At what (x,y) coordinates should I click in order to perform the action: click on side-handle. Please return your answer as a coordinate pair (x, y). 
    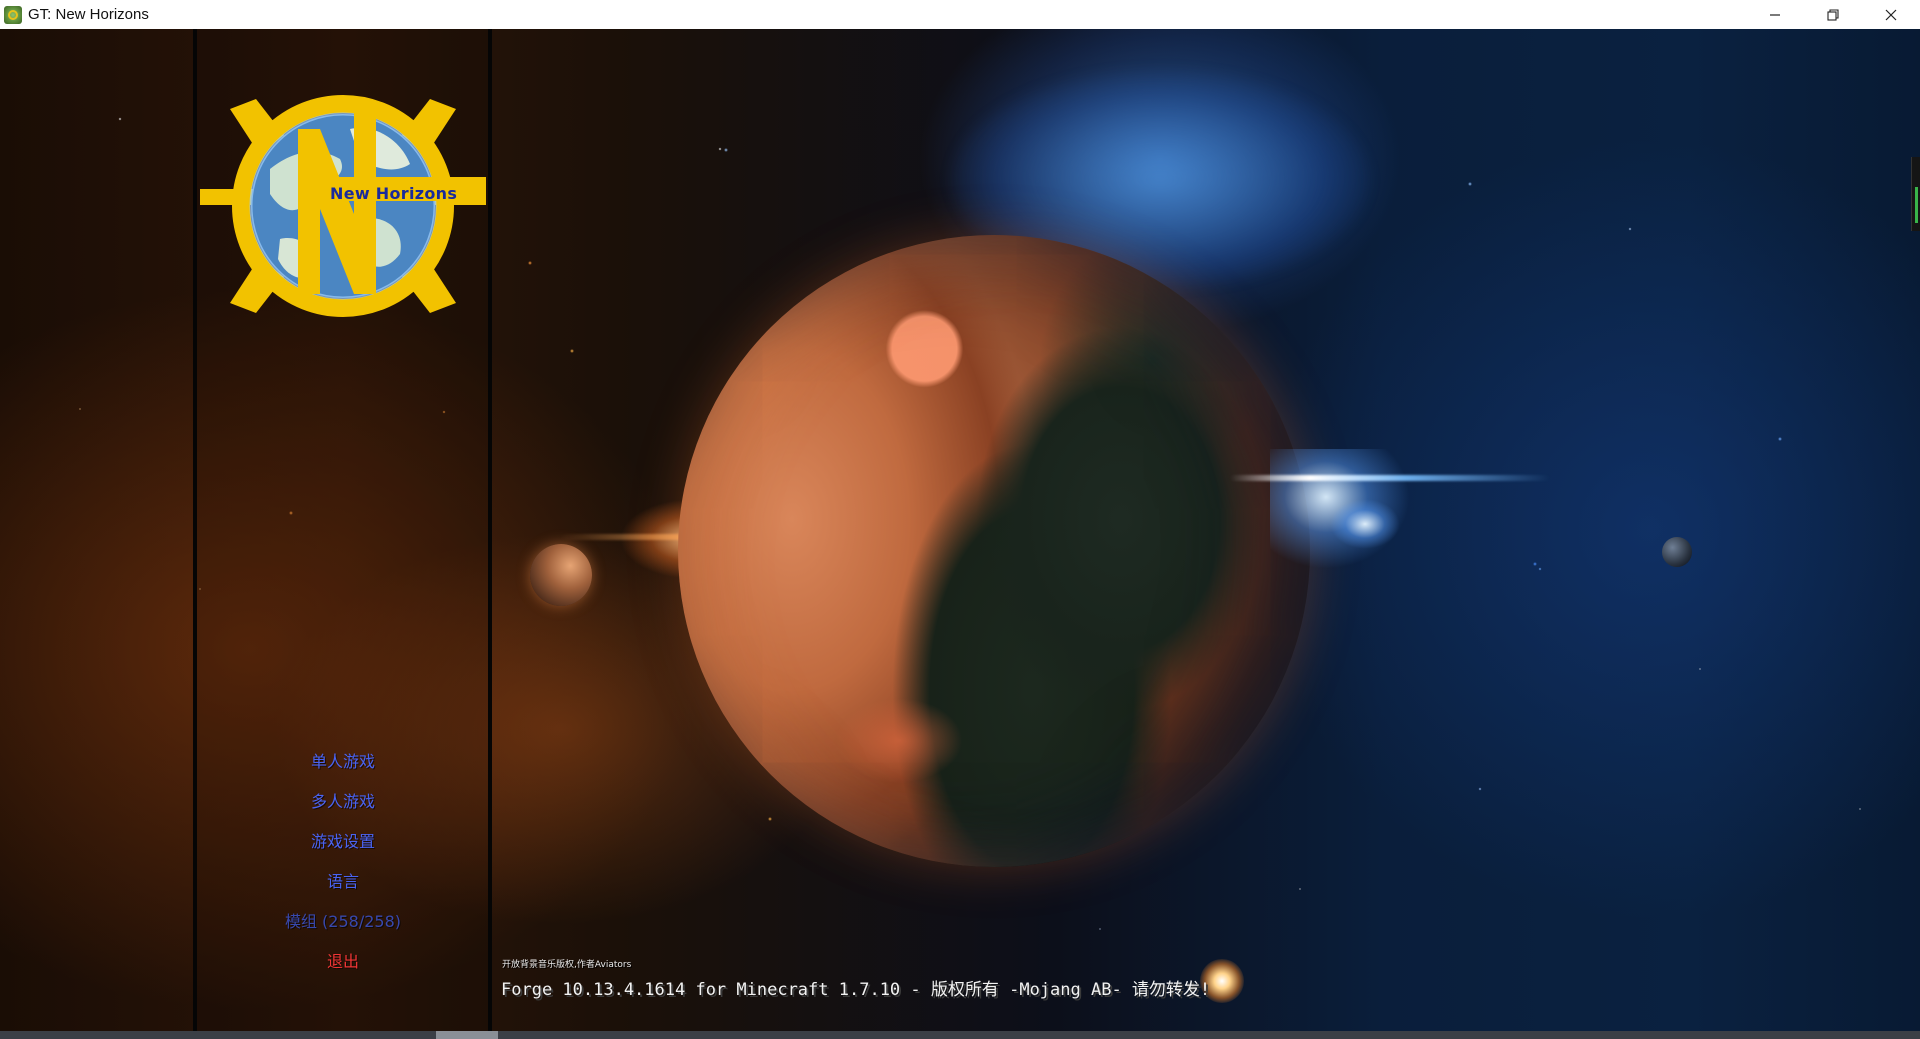
    Looking at the image, I should click on (1915, 194).